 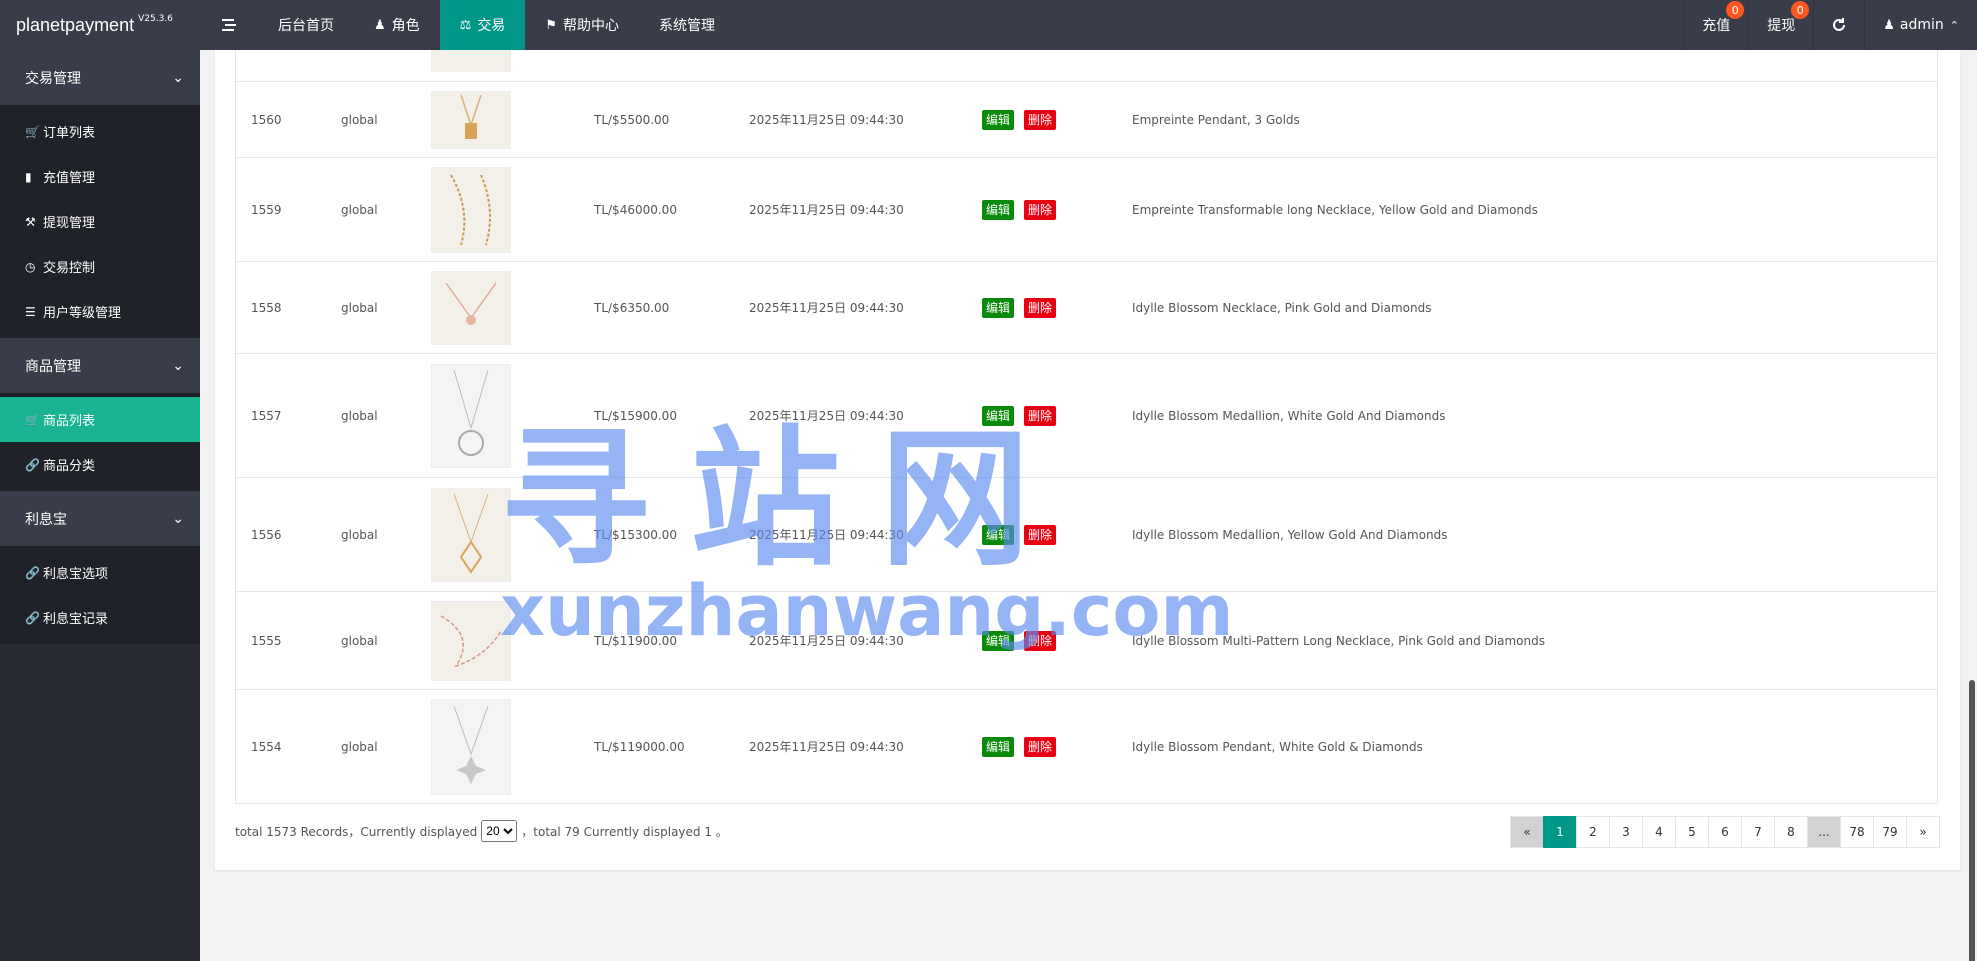 What do you see at coordinates (100, 311) in the screenshot?
I see `sidebar-item-user-level: ☰ 用户等级管理` at bounding box center [100, 311].